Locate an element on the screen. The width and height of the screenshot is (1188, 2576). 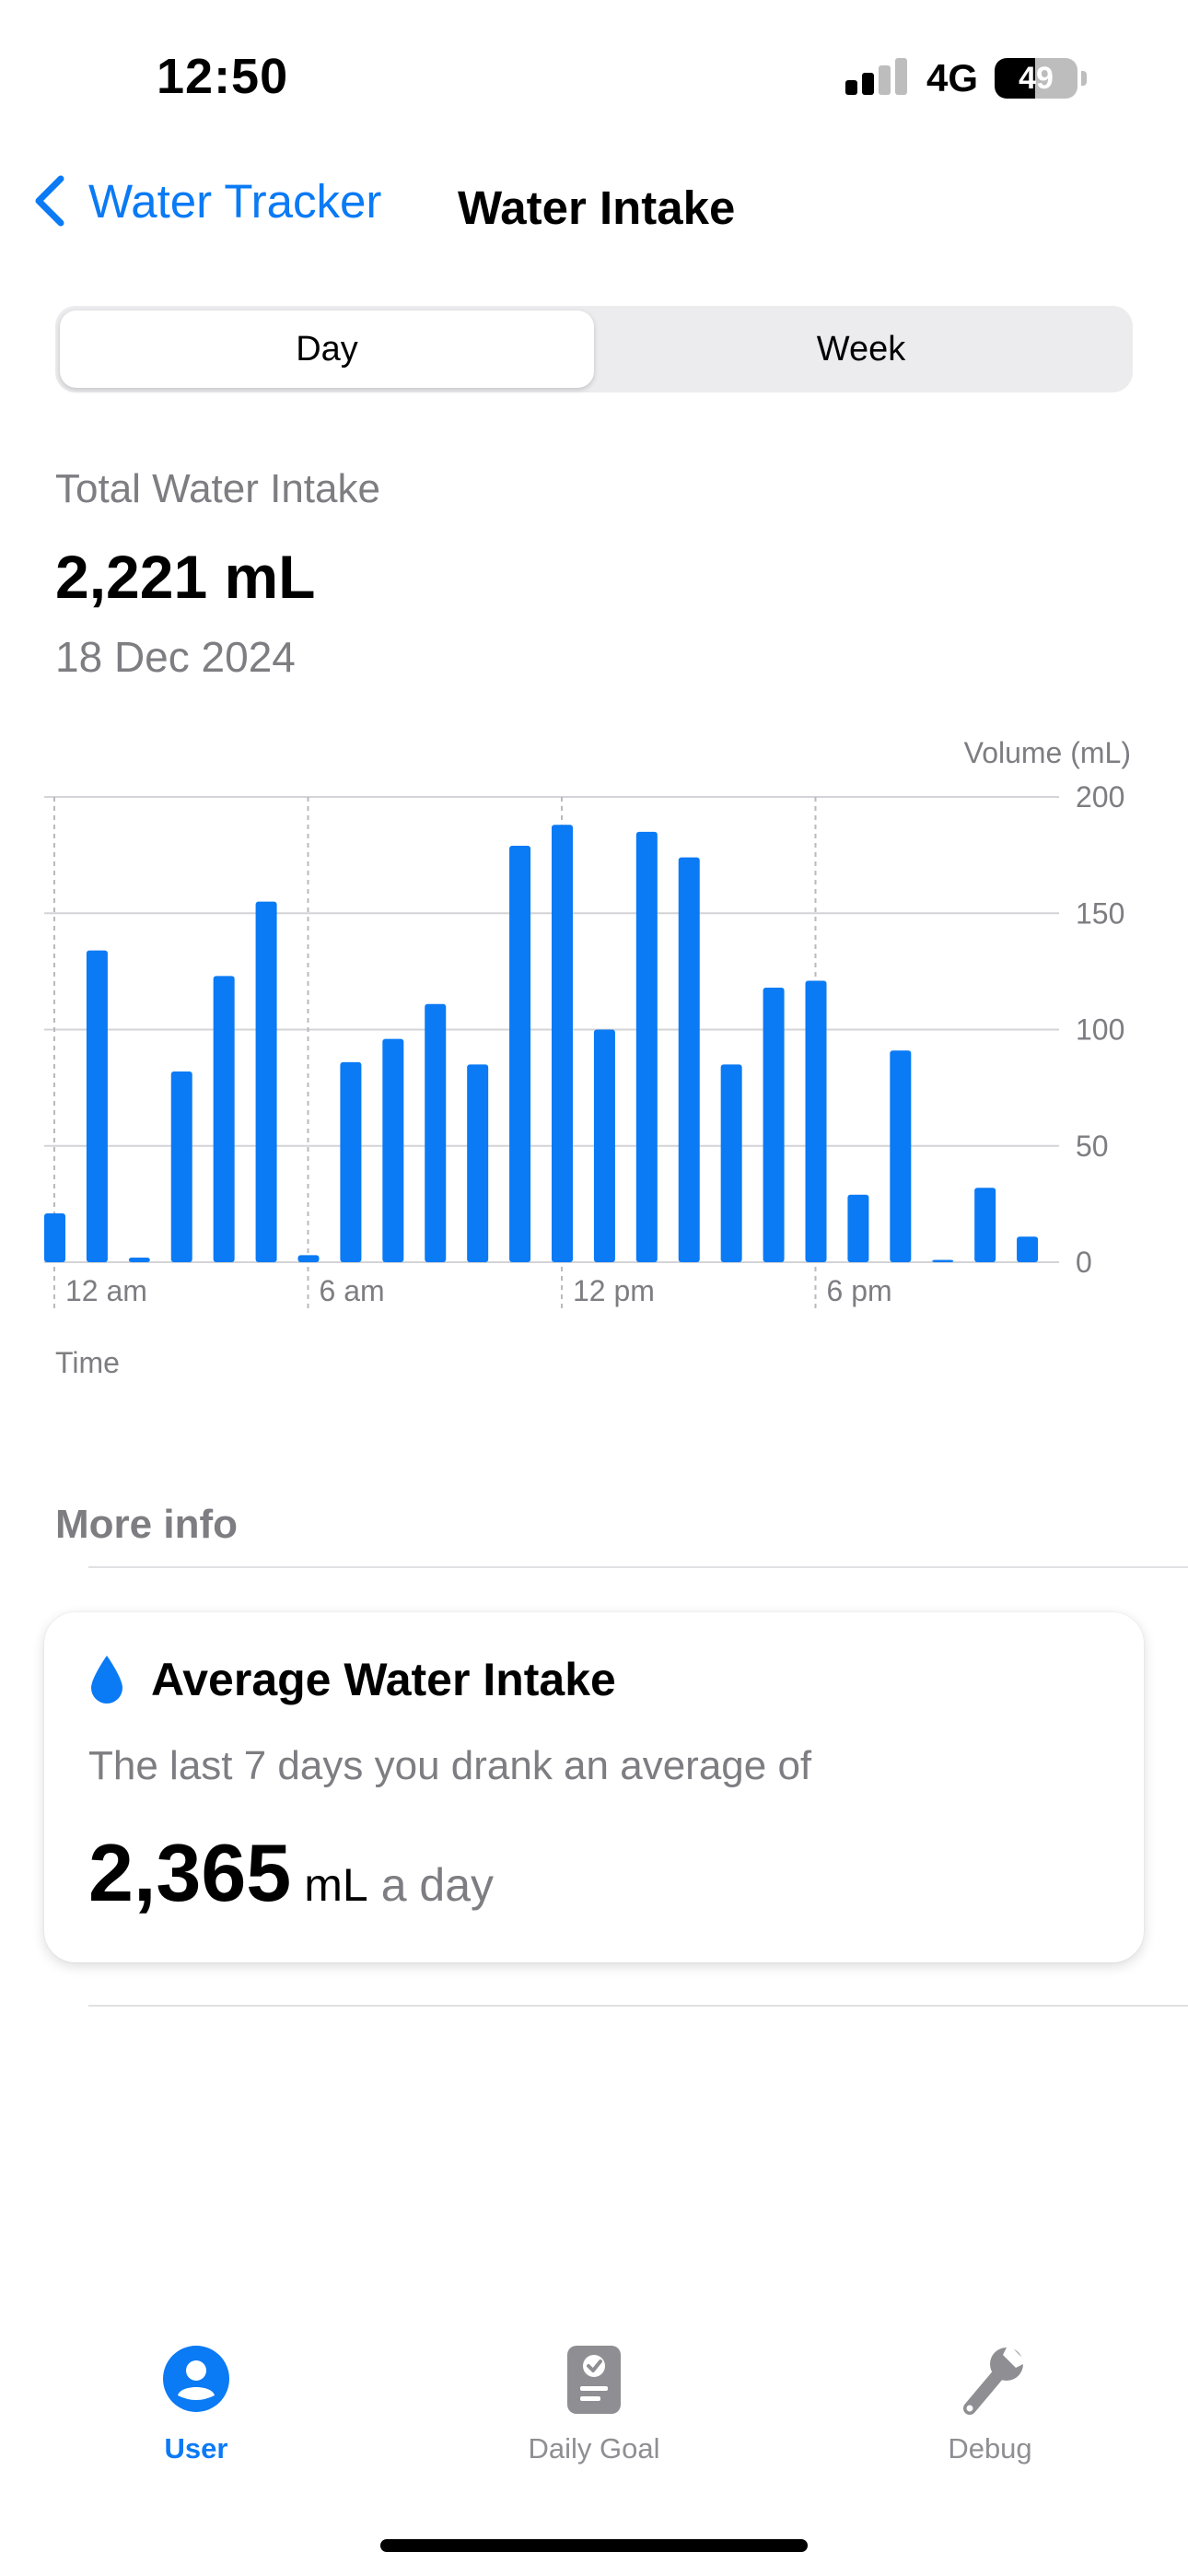
day-week-segmented-control: Day Week is located at coordinates (594, 349).